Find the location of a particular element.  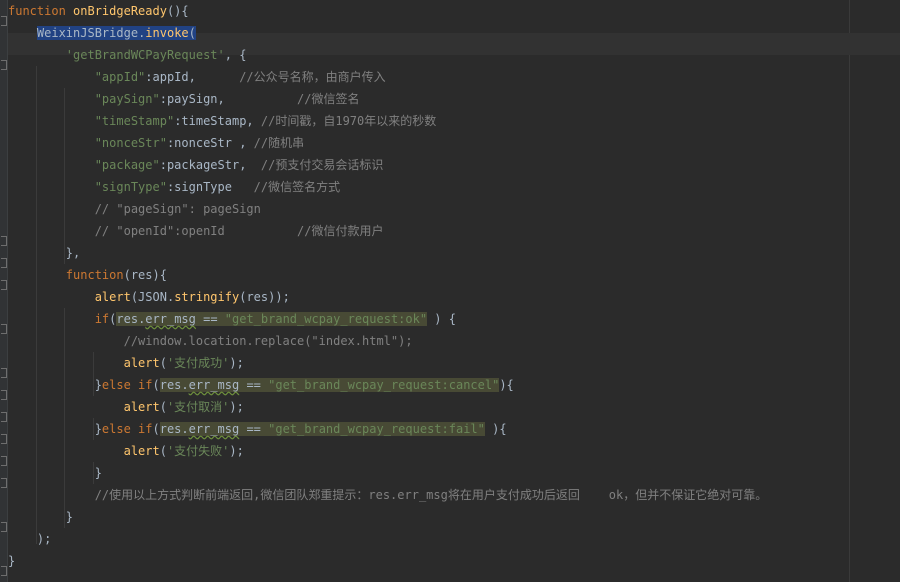

code-token: ) { is located at coordinates (441, 319).